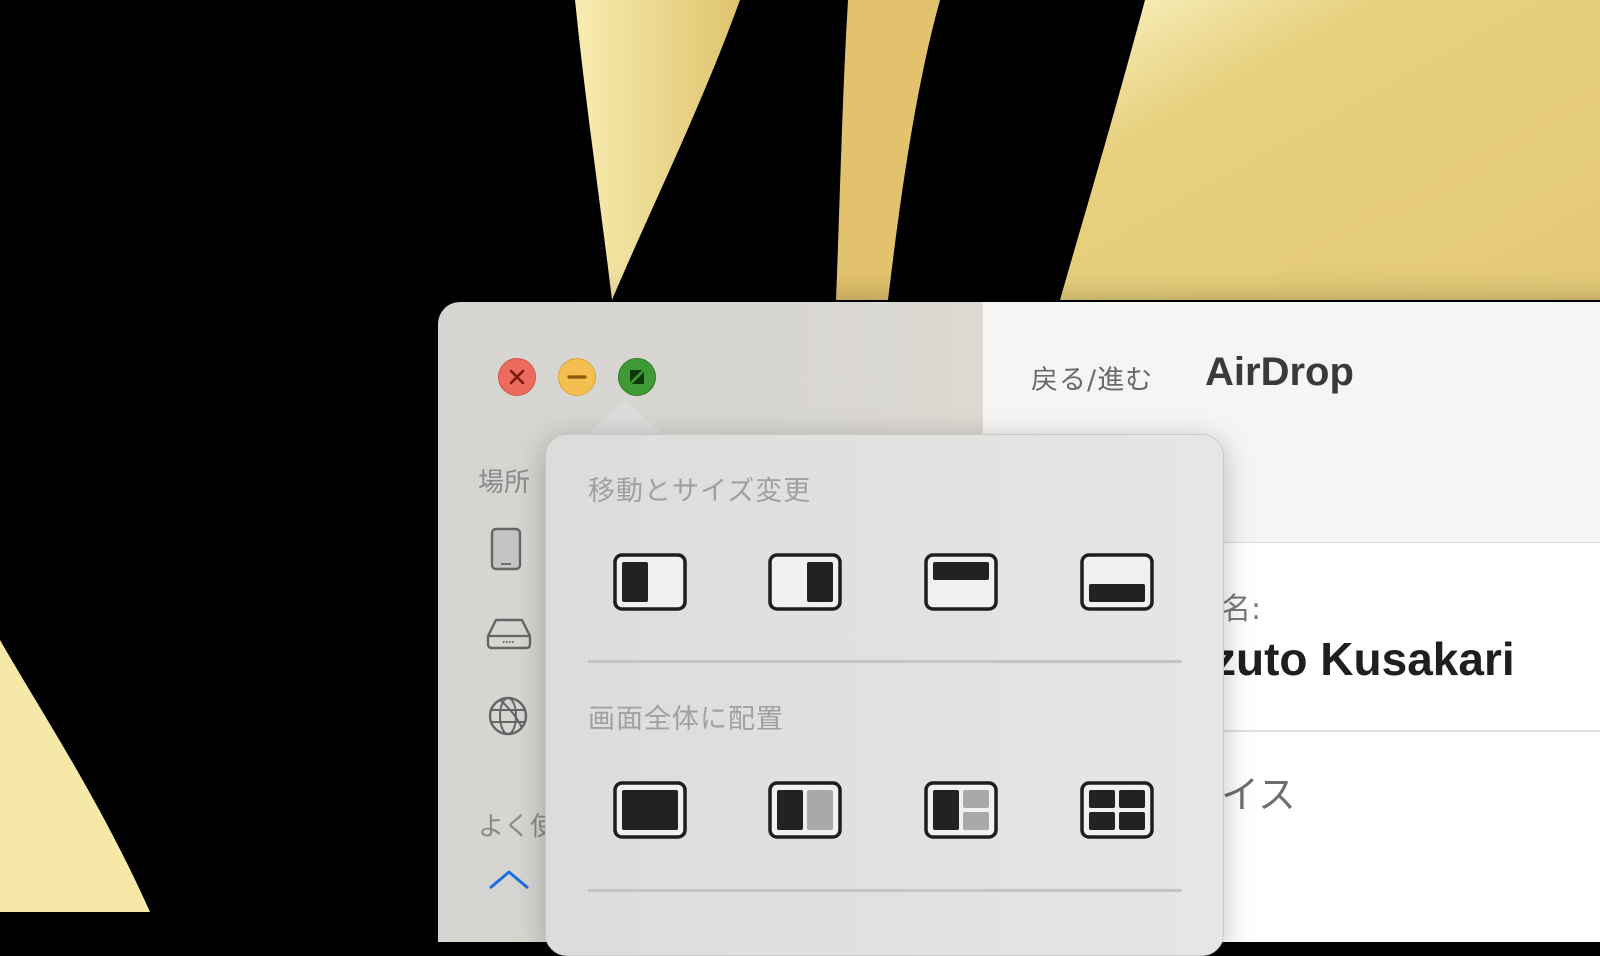 Image resolution: width=1600 pixels, height=956 pixels. I want to click on name-value: zuto Kusakari, so click(1364, 659).